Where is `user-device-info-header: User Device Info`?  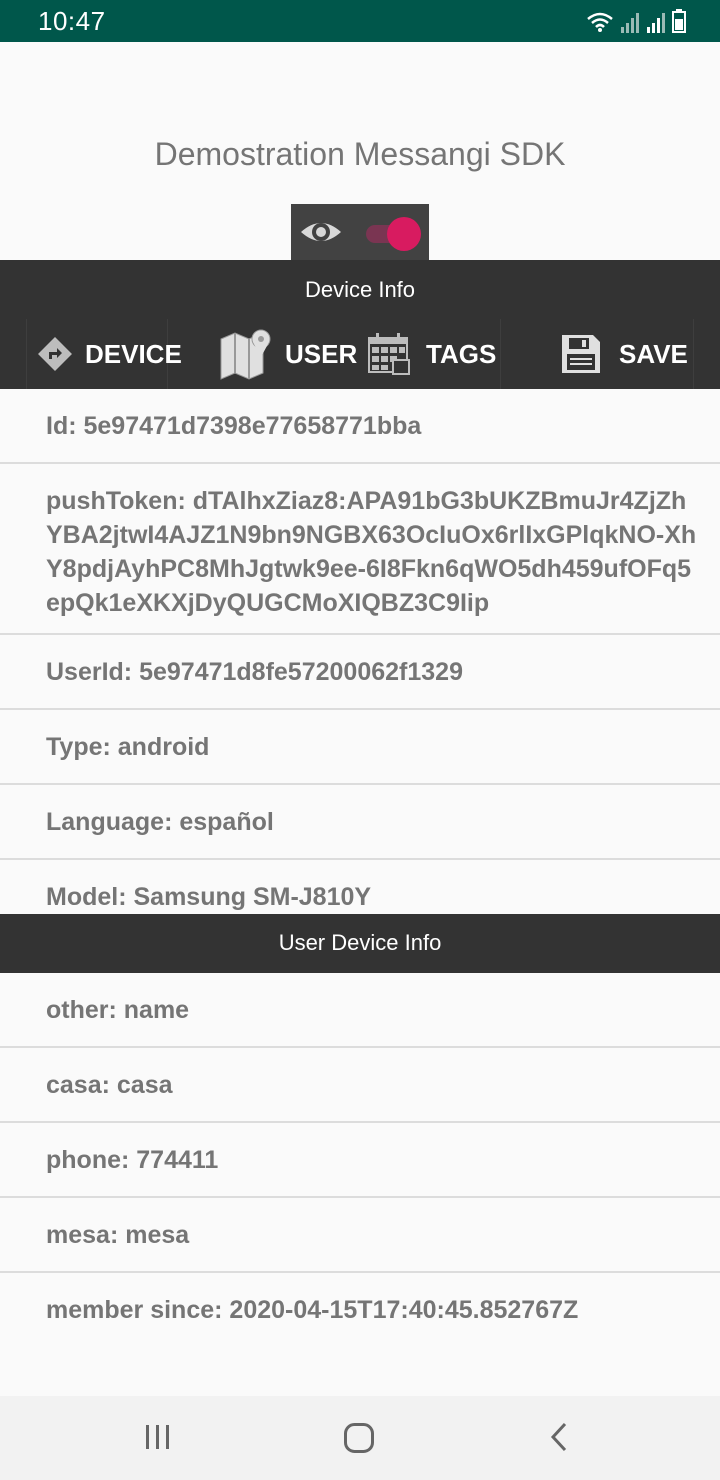
user-device-info-header: User Device Info is located at coordinates (360, 943).